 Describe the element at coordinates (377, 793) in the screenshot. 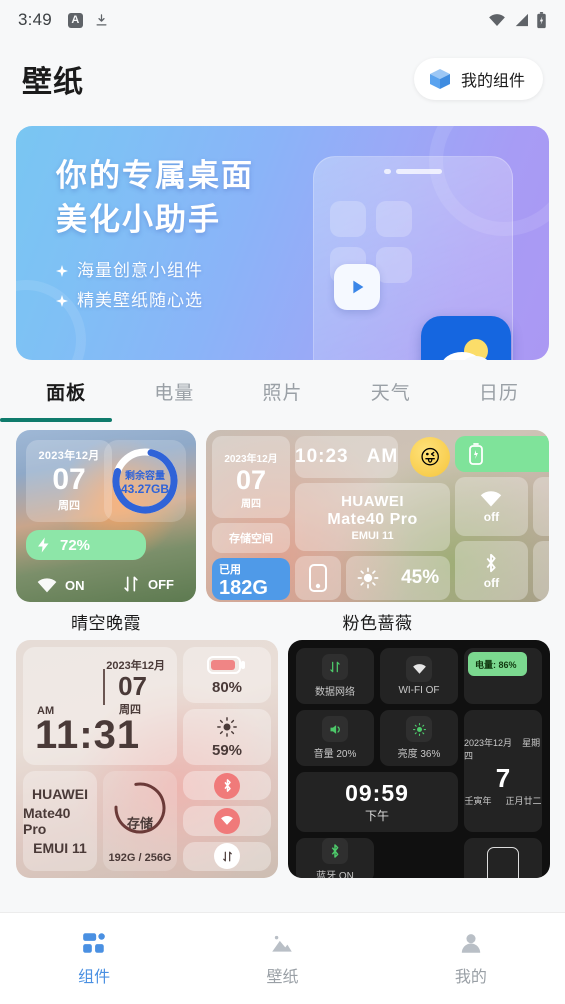

I see `dark-time: 09:59` at that location.